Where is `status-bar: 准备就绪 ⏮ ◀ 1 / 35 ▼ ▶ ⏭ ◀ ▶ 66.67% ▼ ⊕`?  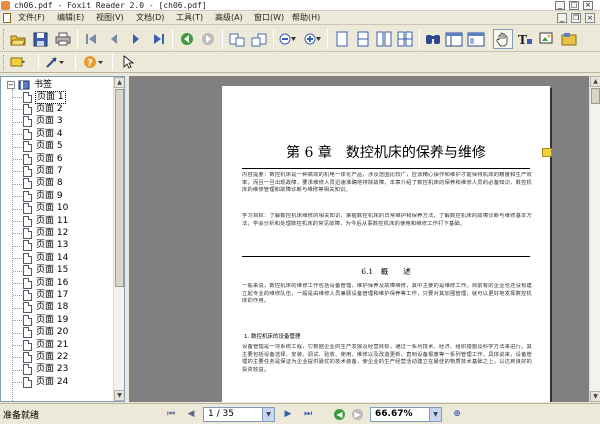 status-bar: 准备就绪 ⏮ ◀ 1 / 35 ▼ ▶ ⏭ ◀ ▶ 66.67% ▼ ⊕ is located at coordinates (300, 413).